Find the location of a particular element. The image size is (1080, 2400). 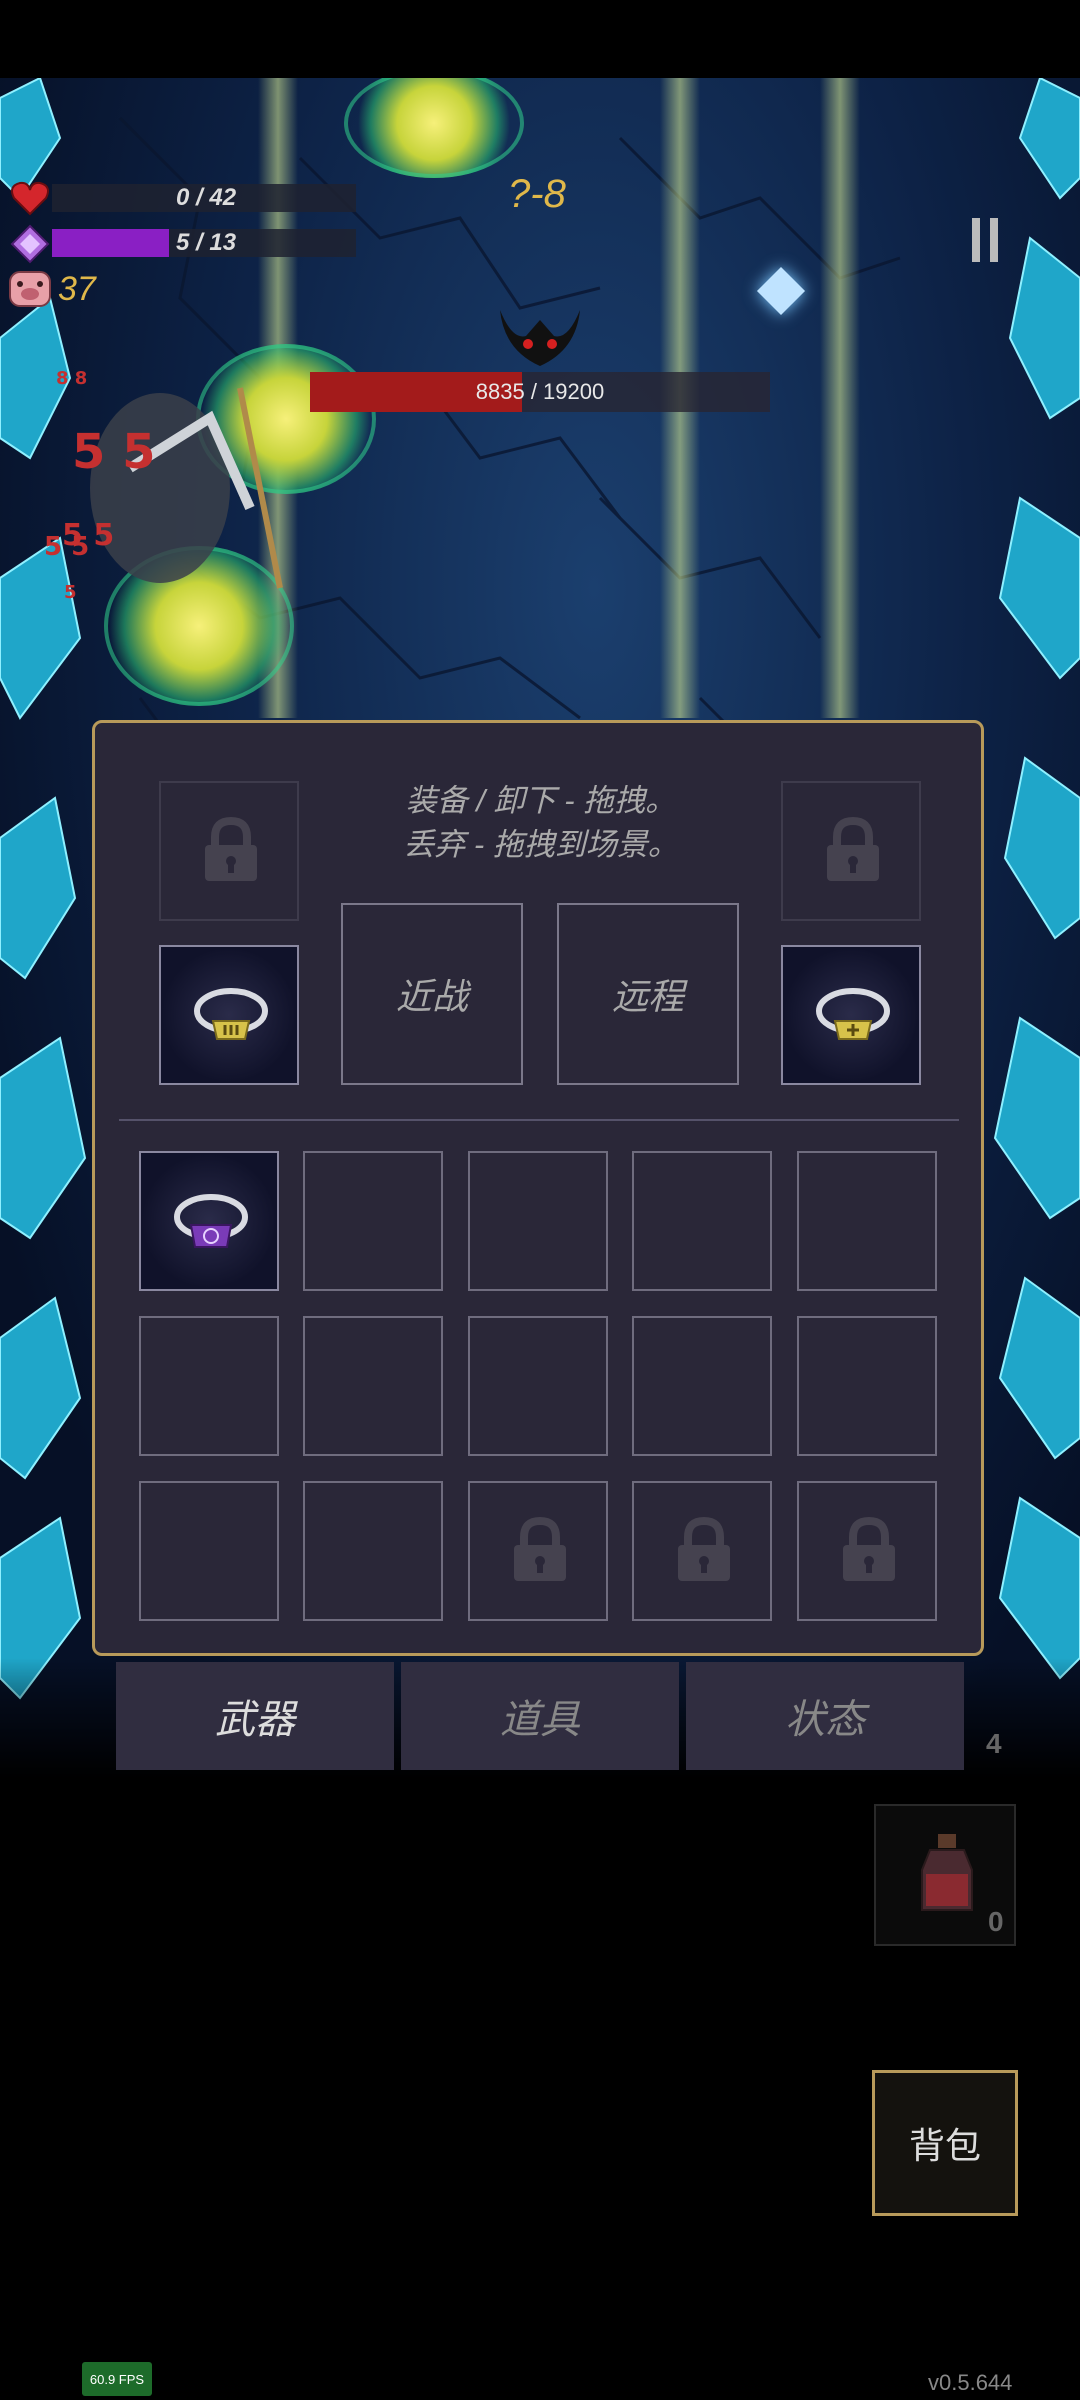

player-character is located at coordinates (186, 488).